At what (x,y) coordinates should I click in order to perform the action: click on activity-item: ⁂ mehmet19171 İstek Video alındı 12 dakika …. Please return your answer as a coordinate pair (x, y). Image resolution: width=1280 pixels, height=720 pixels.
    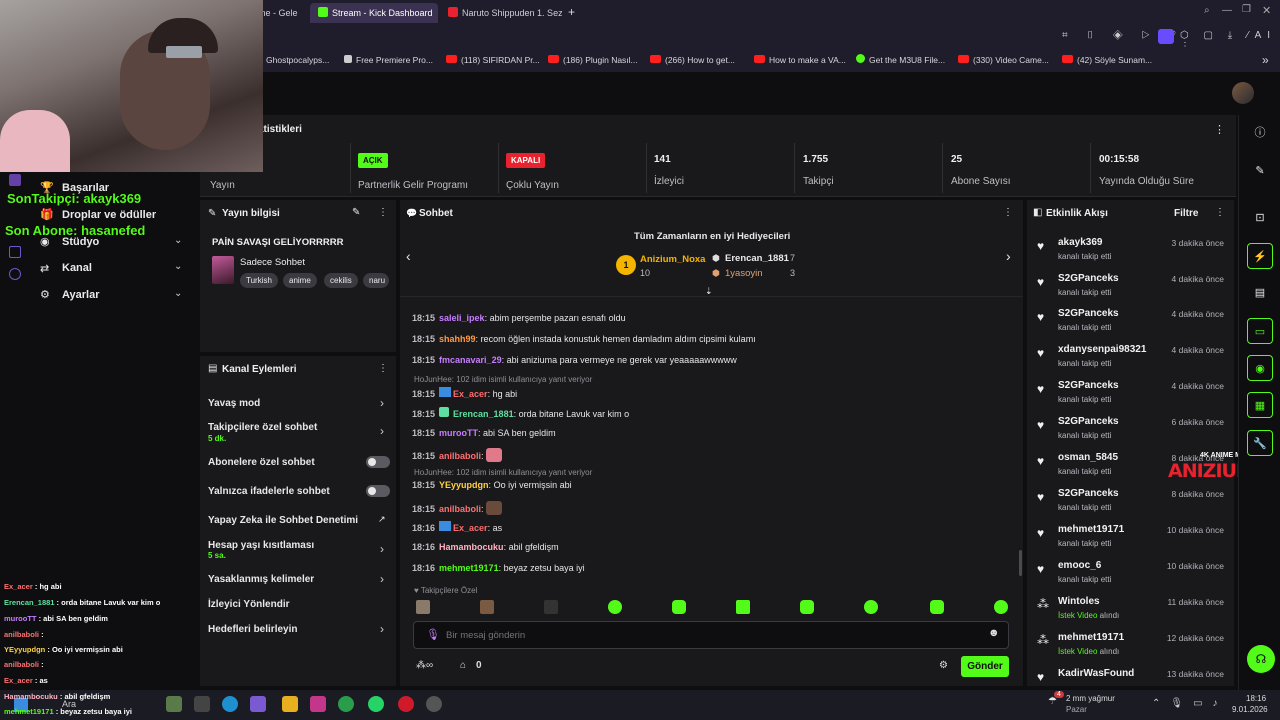
    Looking at the image, I should click on (1130, 644).